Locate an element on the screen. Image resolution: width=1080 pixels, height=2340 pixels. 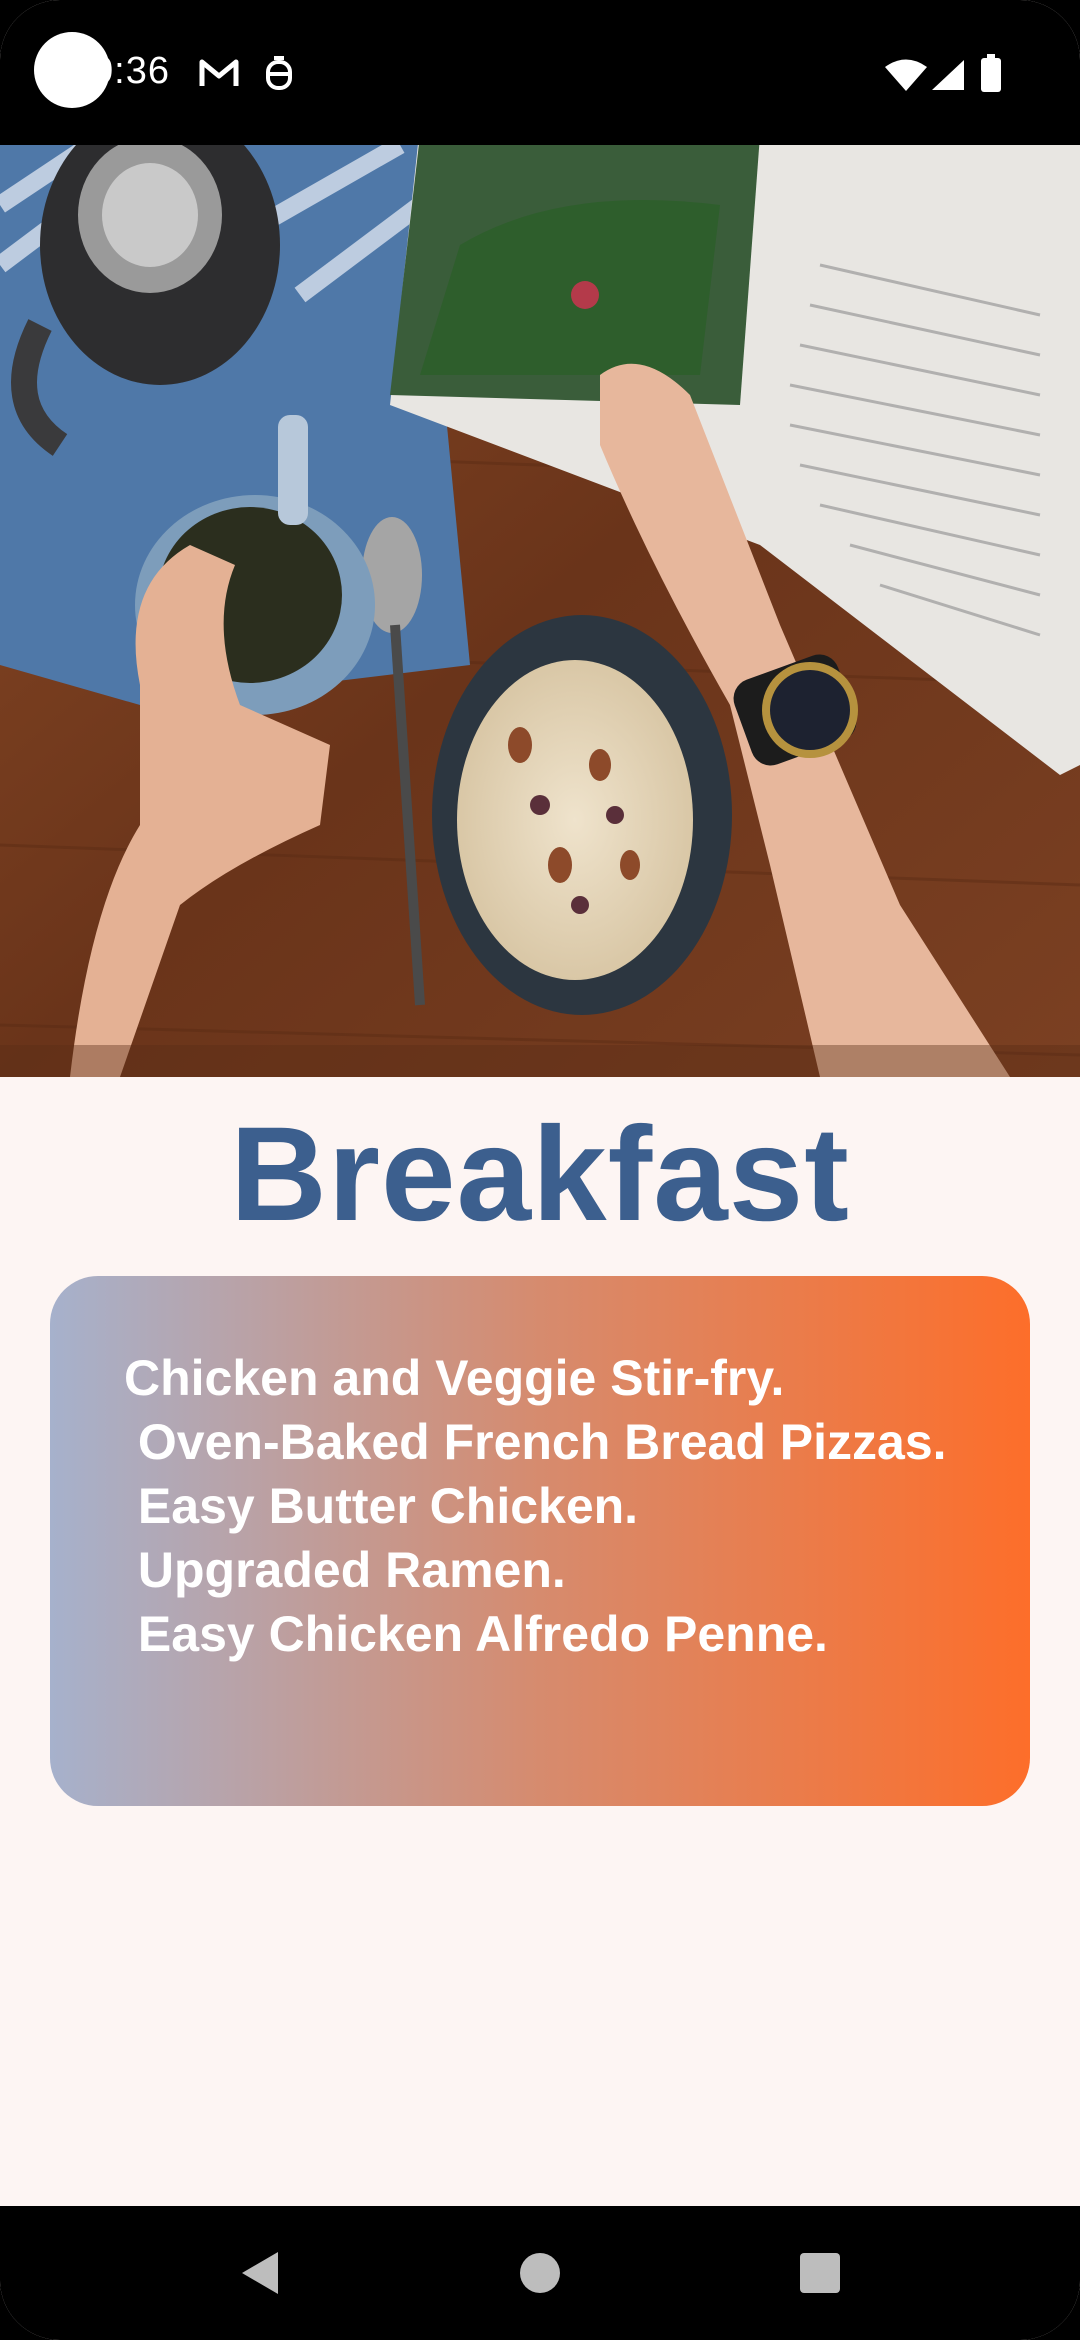
home-button is located at coordinates (540, 2273).